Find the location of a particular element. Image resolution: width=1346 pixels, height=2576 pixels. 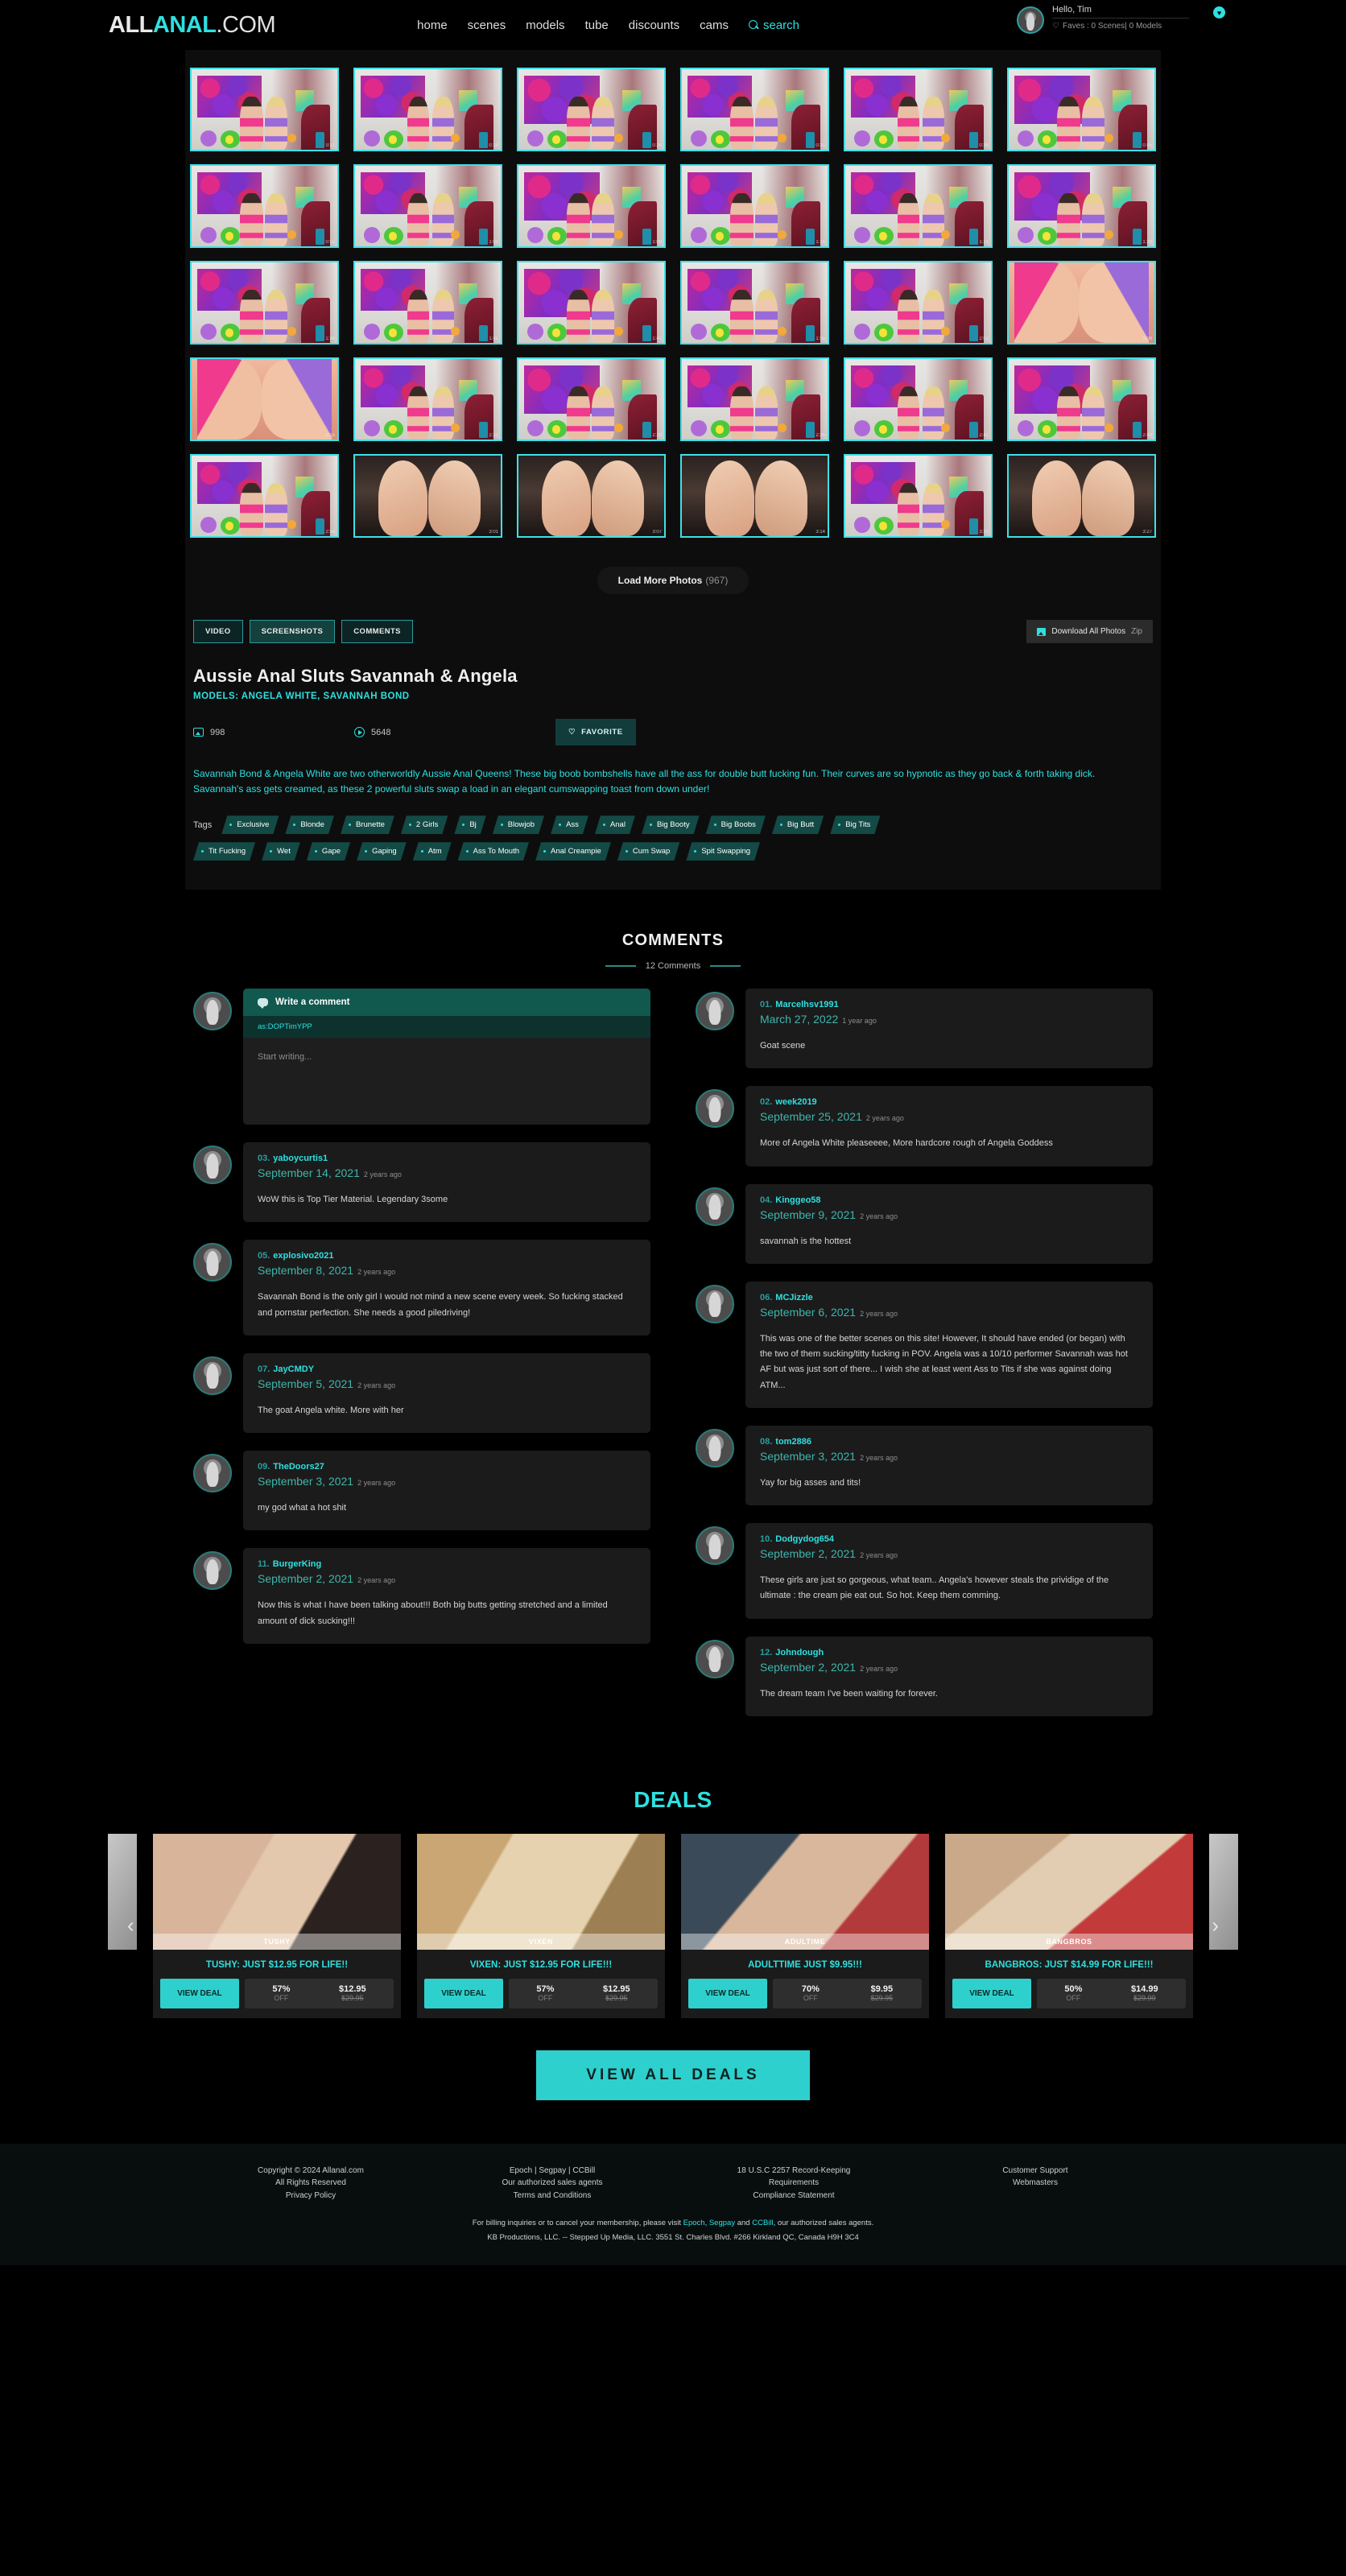

download-all-photos-button: Download All Photos Zip is located at coordinates (1089, 631).